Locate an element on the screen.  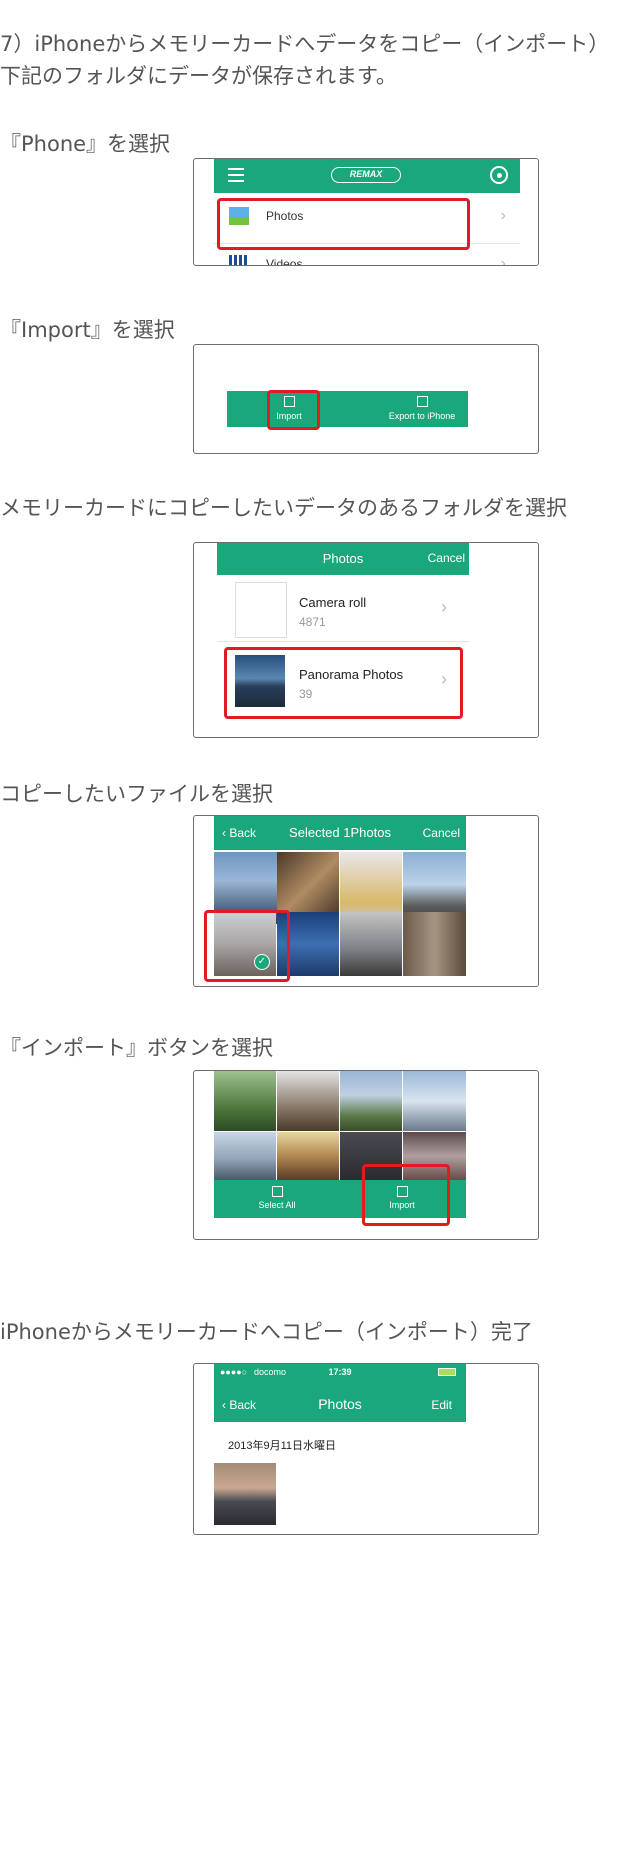
date-header: 2013年9月11日水曜日 is located at coordinates (282, 1446).